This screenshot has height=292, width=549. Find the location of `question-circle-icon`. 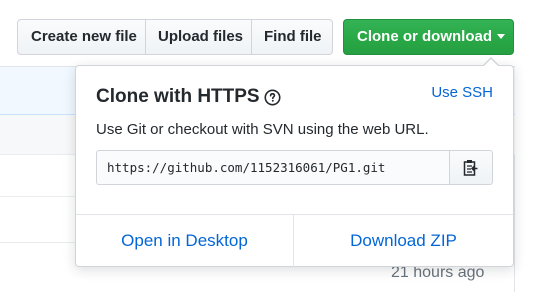

question-circle-icon is located at coordinates (272, 97).